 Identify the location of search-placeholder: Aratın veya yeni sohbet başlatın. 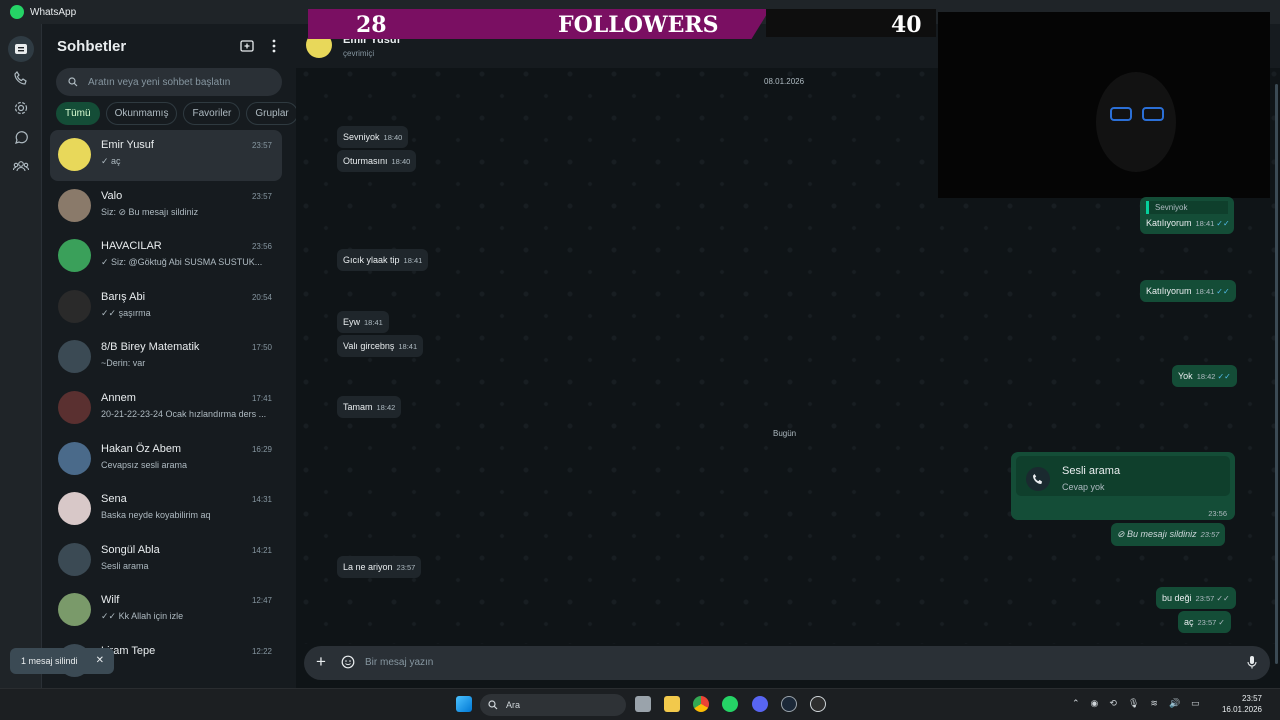
(159, 82).